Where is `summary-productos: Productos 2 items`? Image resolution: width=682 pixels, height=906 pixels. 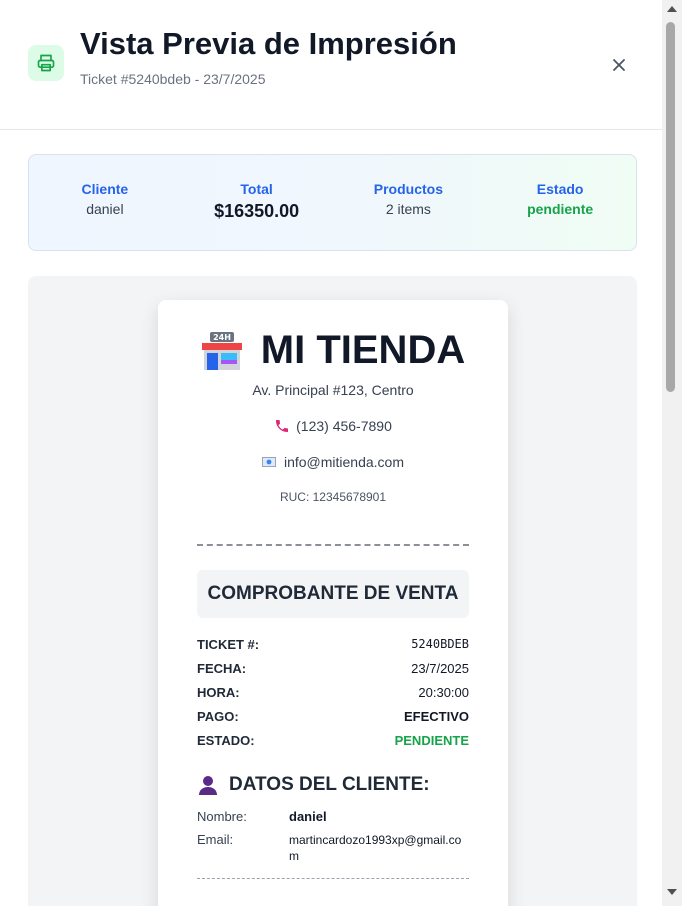 summary-productos: Productos 2 items is located at coordinates (409, 202).